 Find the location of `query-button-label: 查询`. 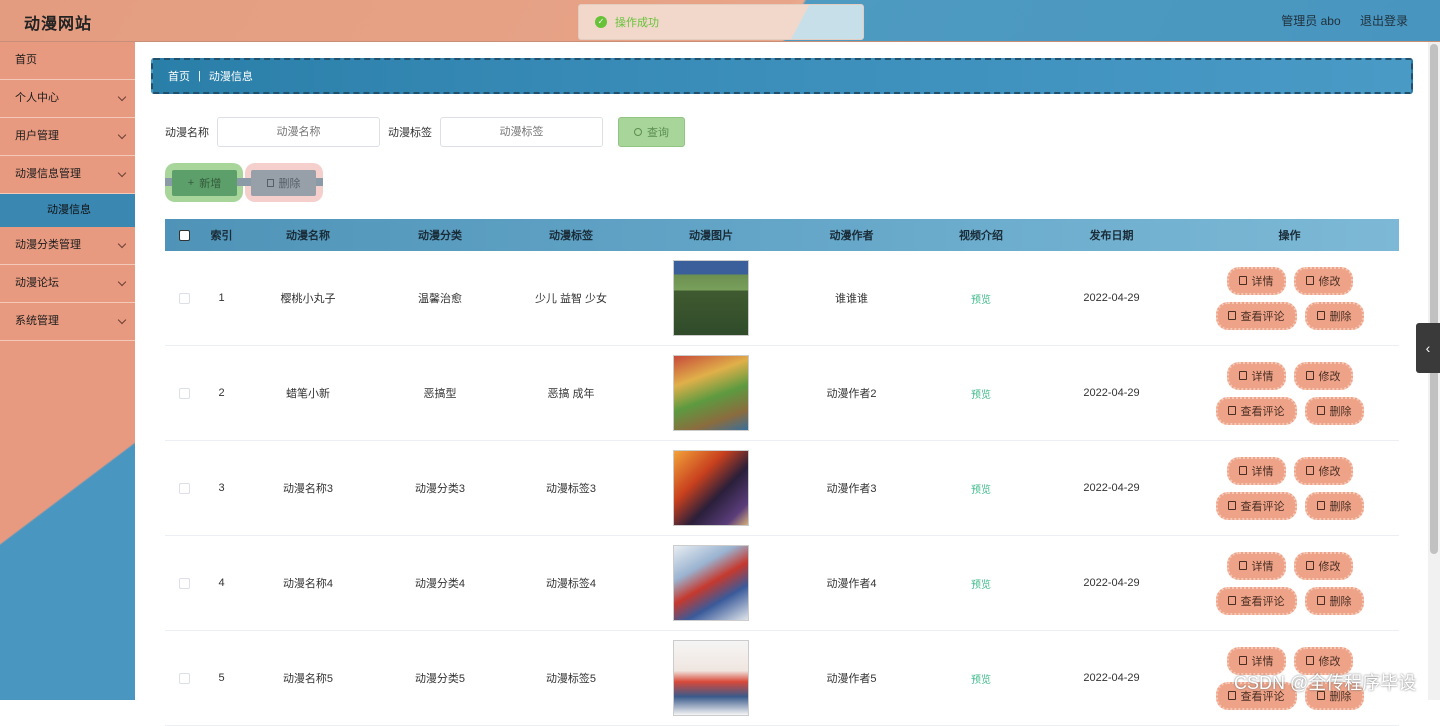

query-button-label: 查询 is located at coordinates (658, 133).